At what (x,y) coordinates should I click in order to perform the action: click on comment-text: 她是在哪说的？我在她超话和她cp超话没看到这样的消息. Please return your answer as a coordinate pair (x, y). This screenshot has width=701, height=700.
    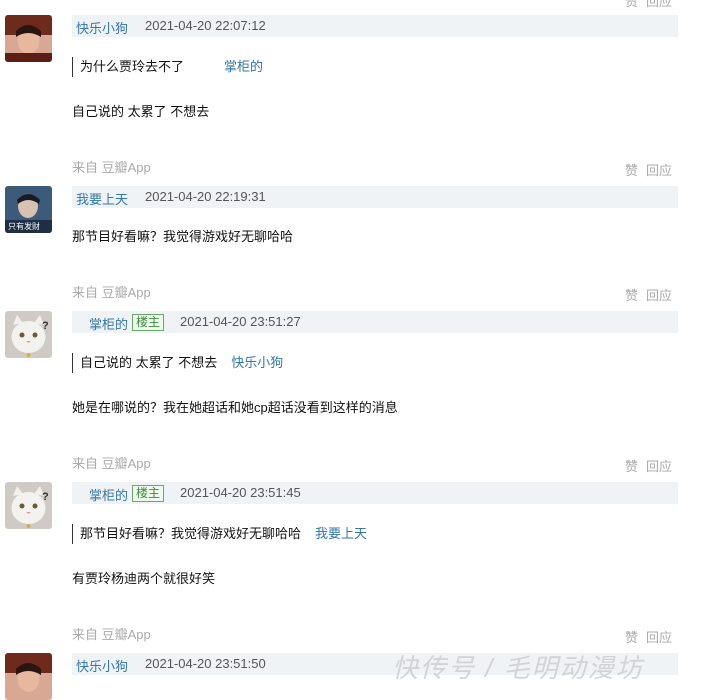
    Looking at the image, I should click on (235, 407).